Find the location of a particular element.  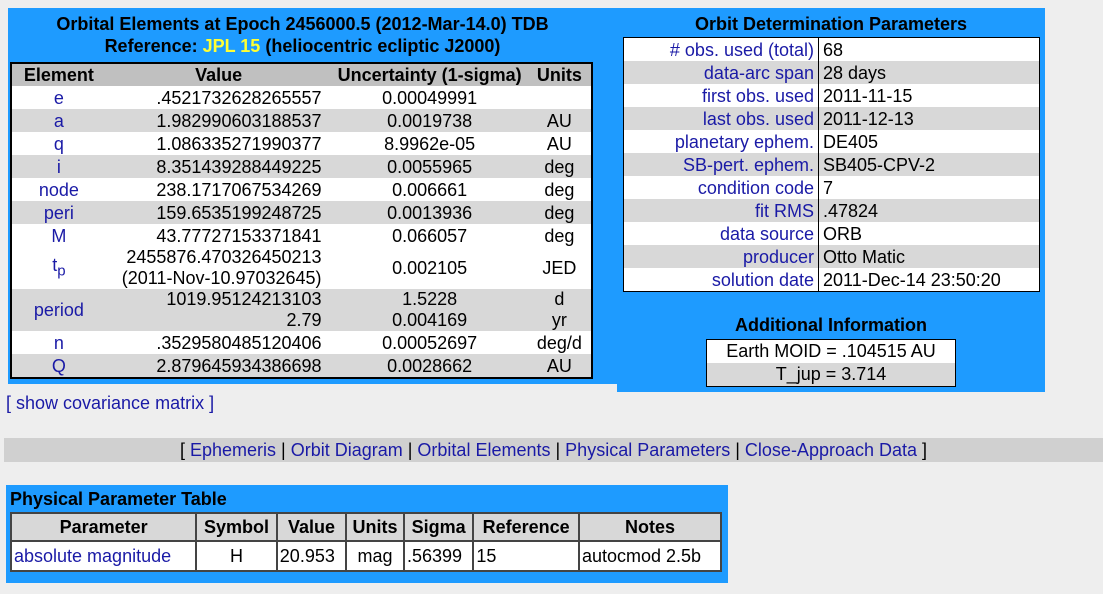

header-uncertainty: Uncertainty (1-sigma) is located at coordinates (429, 74).